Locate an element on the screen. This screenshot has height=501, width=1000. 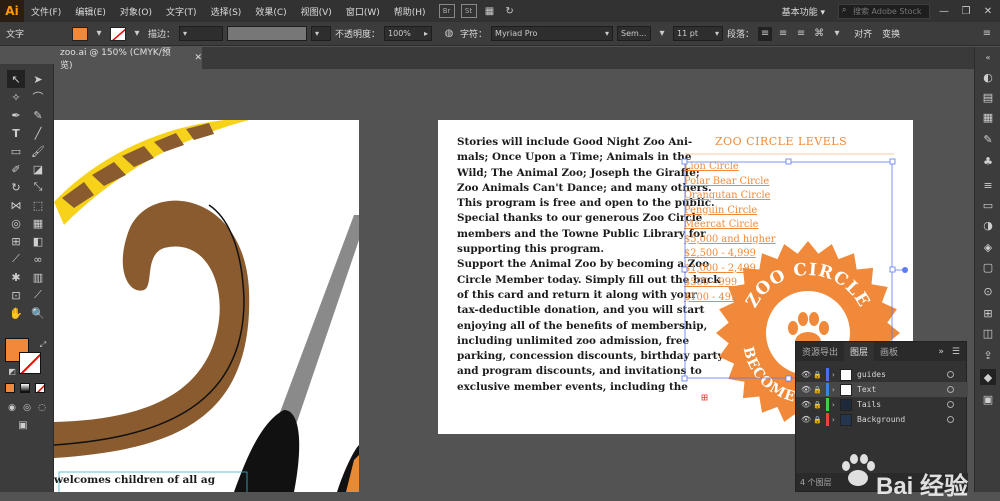
layer-name: Background is located at coordinates (902, 419).